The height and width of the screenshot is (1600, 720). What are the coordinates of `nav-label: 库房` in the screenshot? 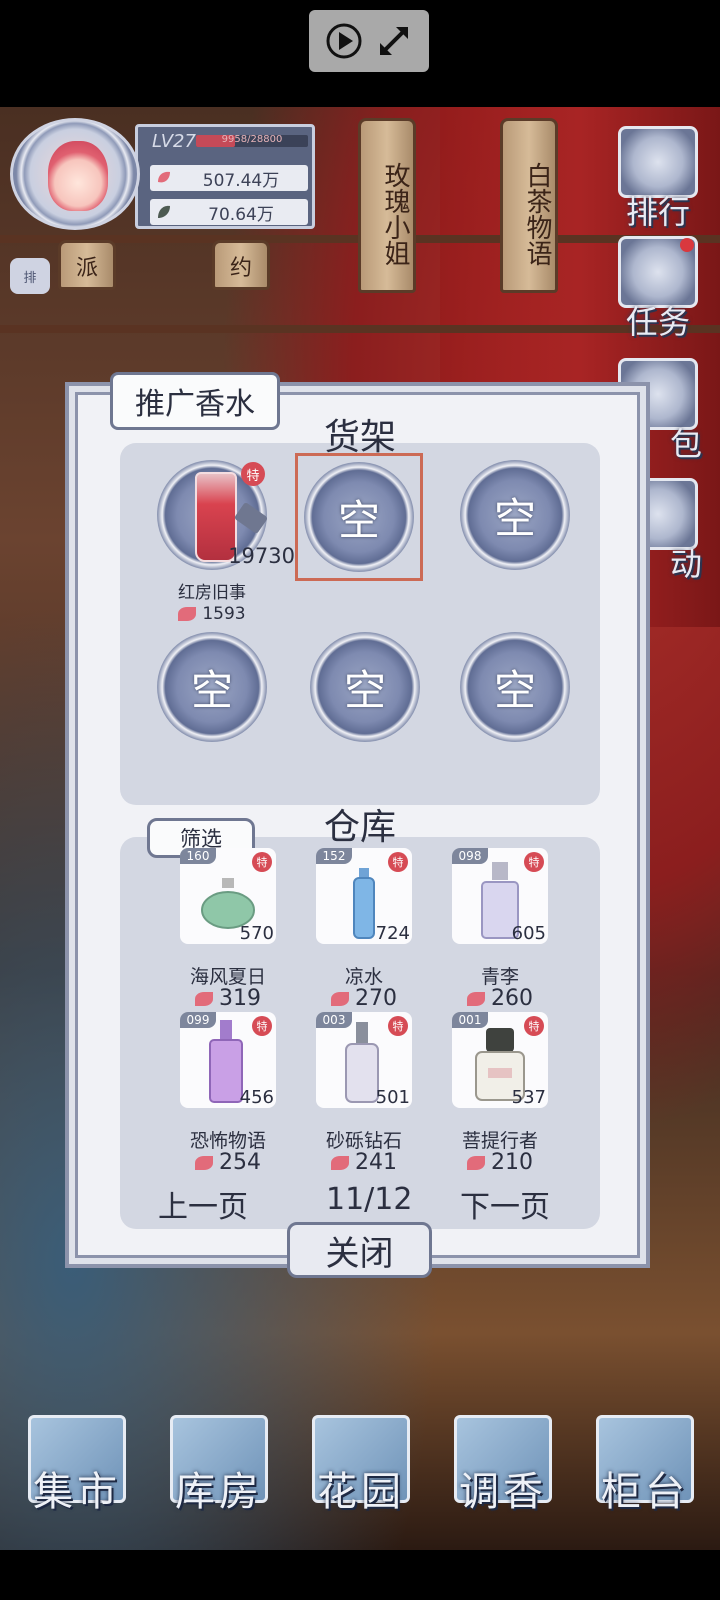 It's located at (219, 1492).